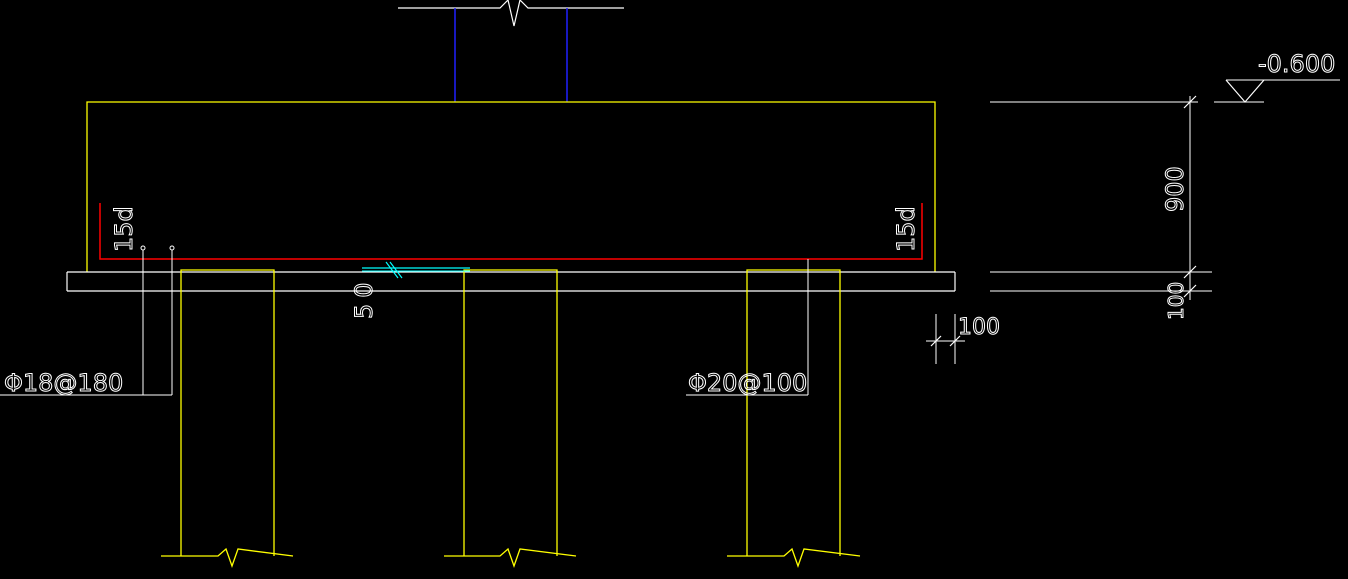 The image size is (1348, 579). What do you see at coordinates (511, 281) in the screenshot?
I see `cushion-layer` at bounding box center [511, 281].